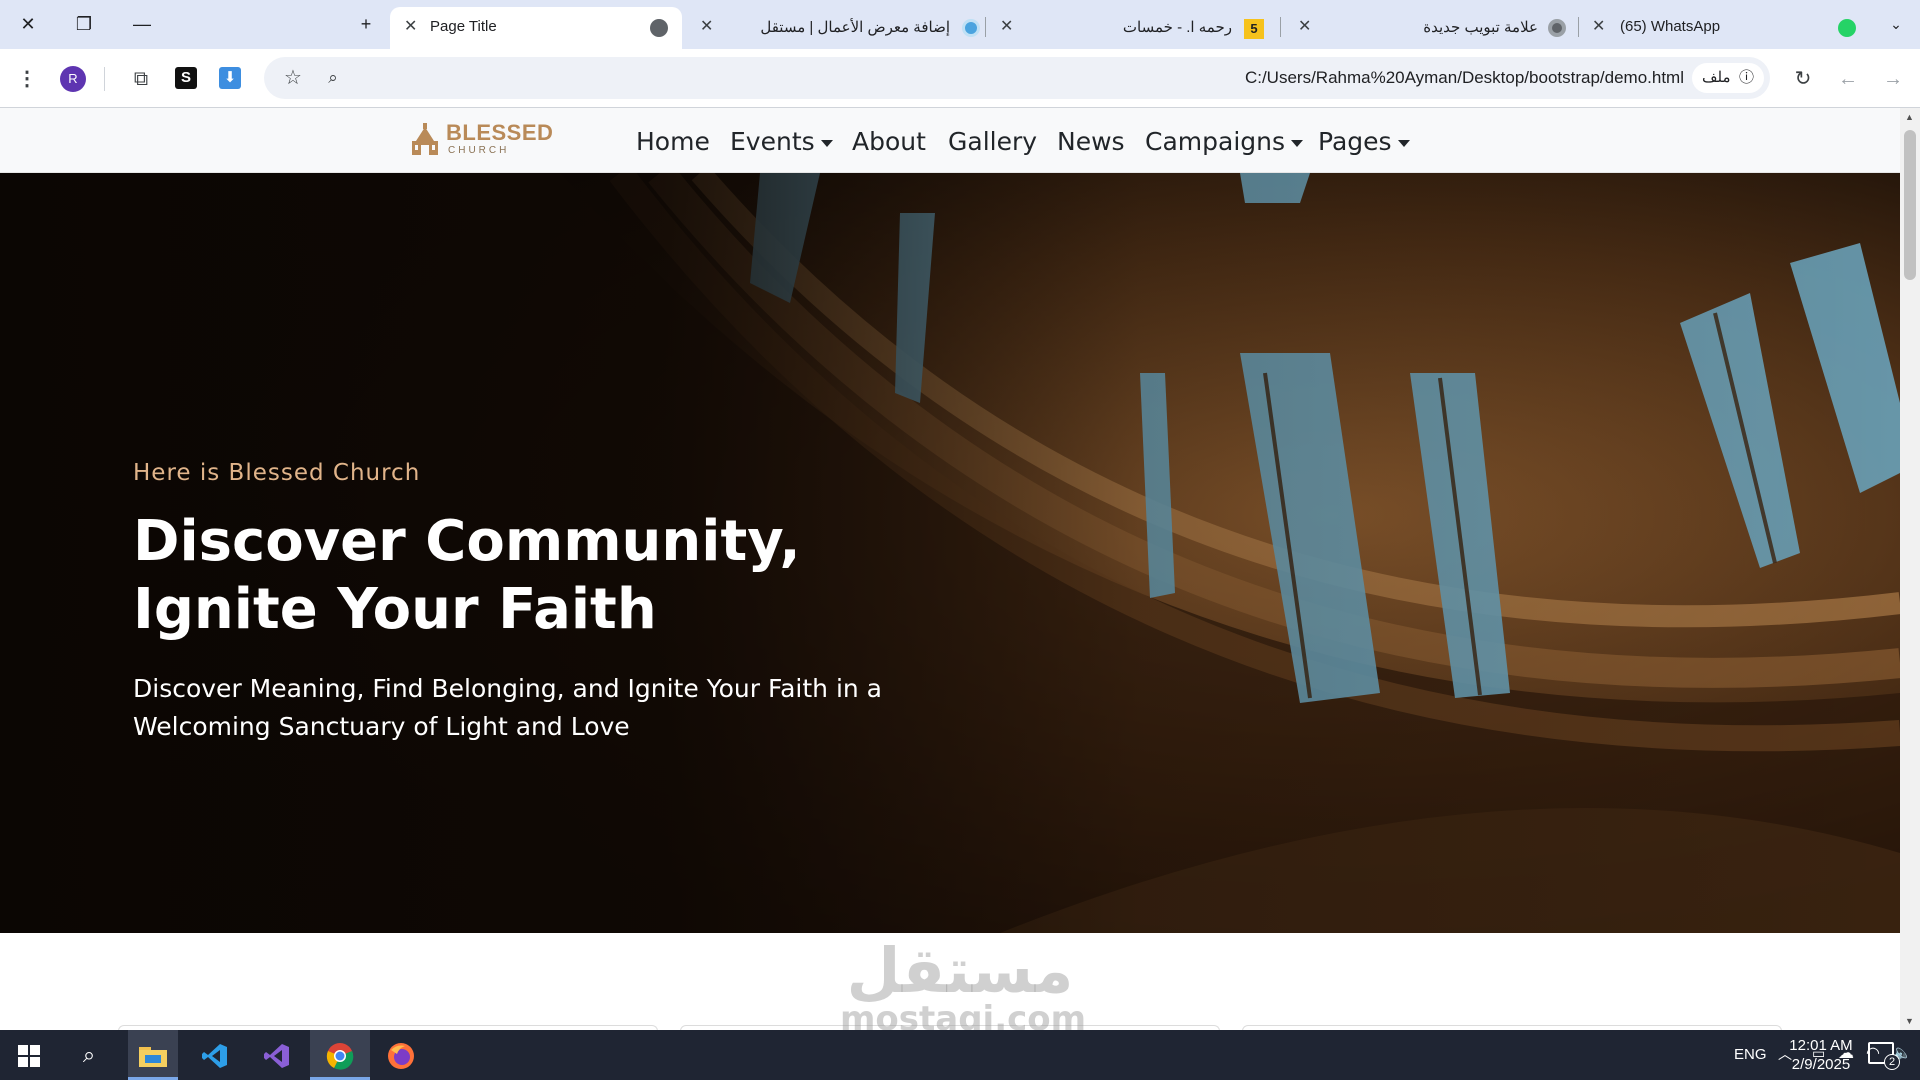 Image resolution: width=1920 pixels, height=1080 pixels. I want to click on tab-khamsat: ✕ رحمه ا. - خمسات 5, so click(1135, 28).